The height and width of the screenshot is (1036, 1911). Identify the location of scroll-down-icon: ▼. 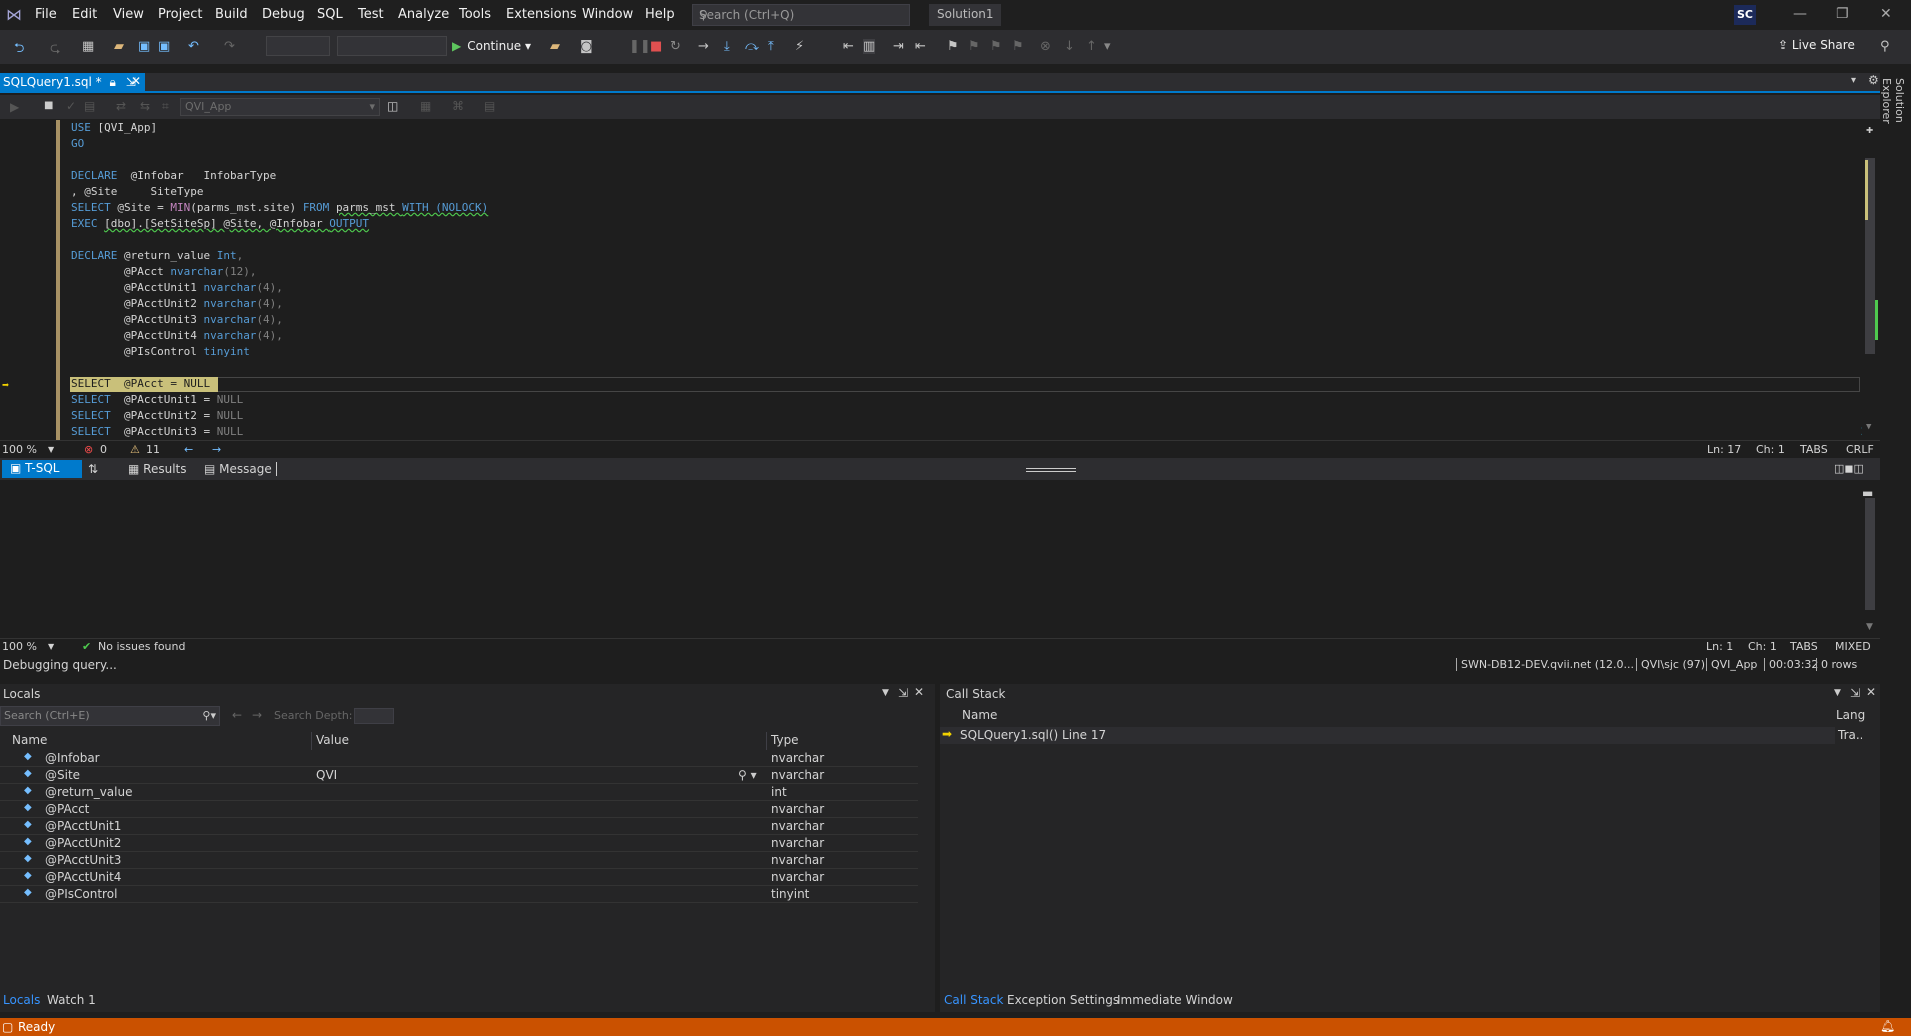
(1868, 427).